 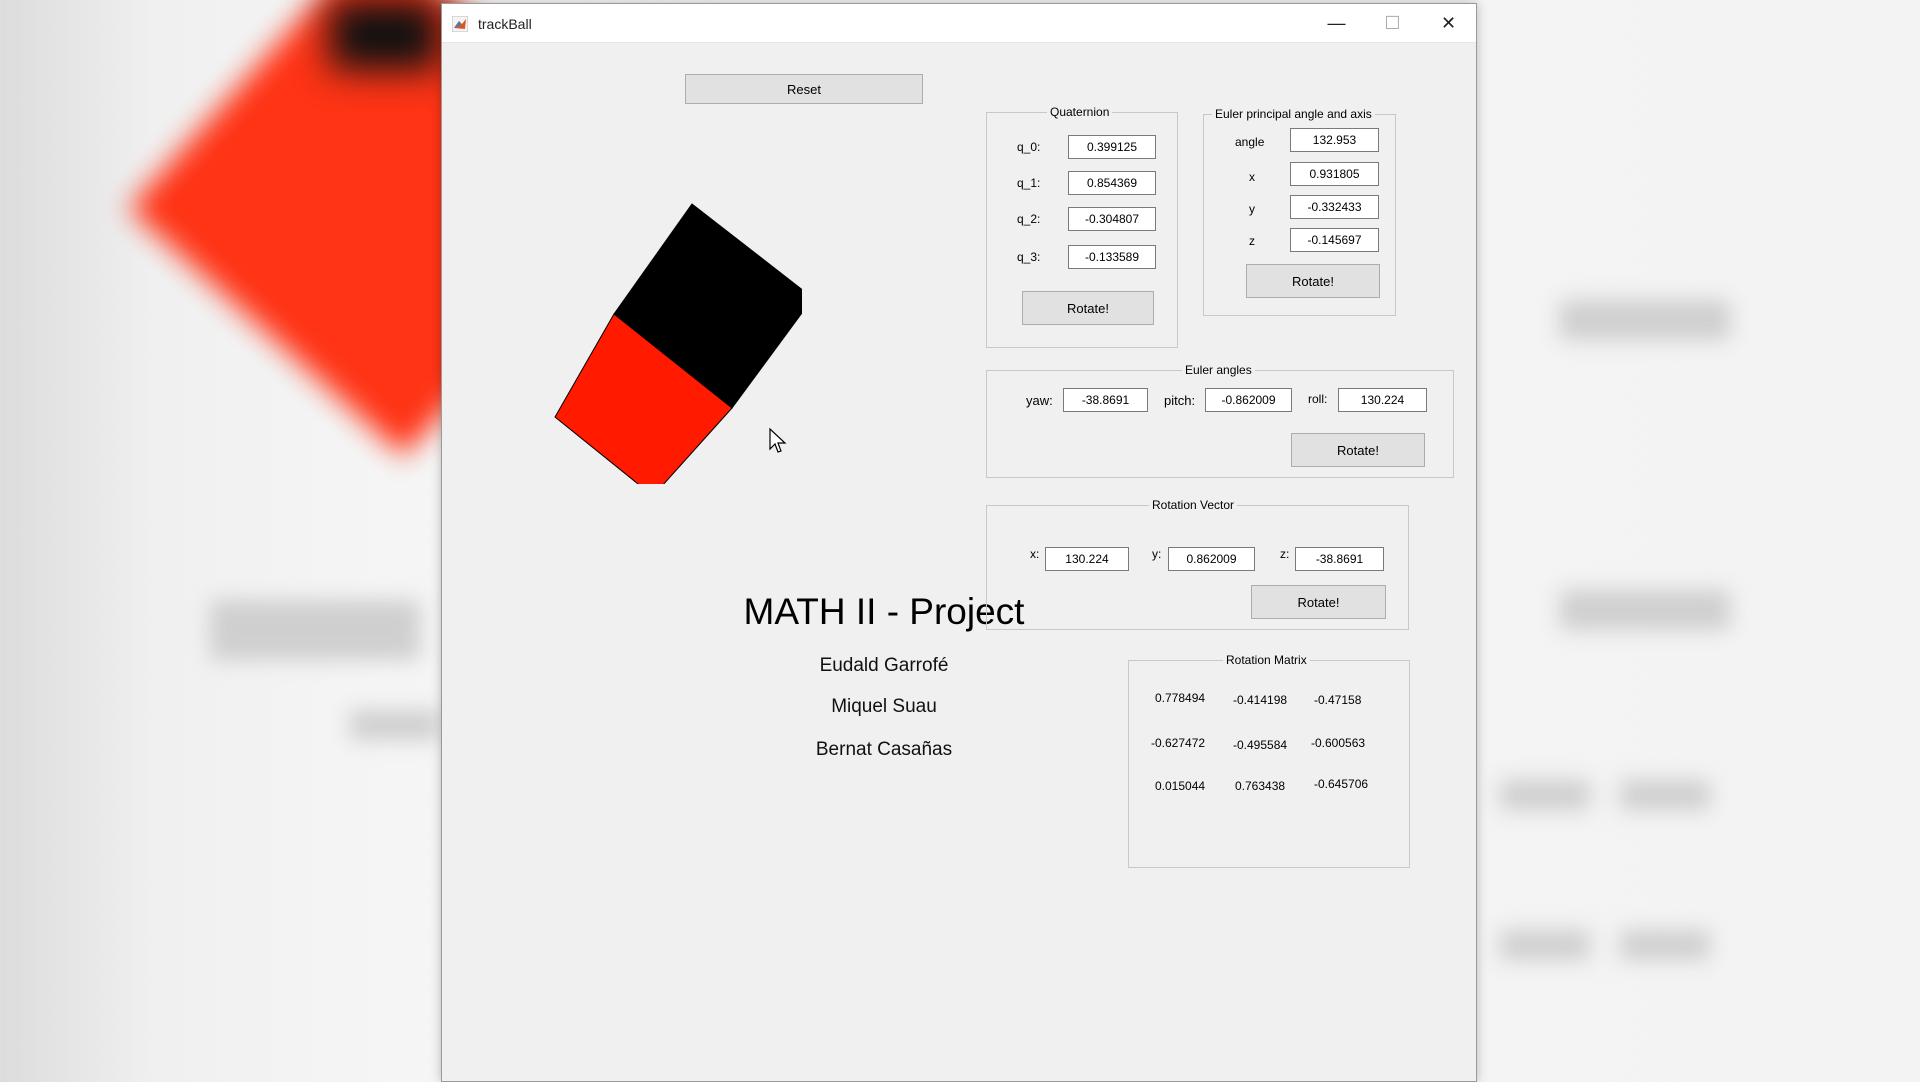 I want to click on field-label: q_1:, so click(x=1029, y=183).